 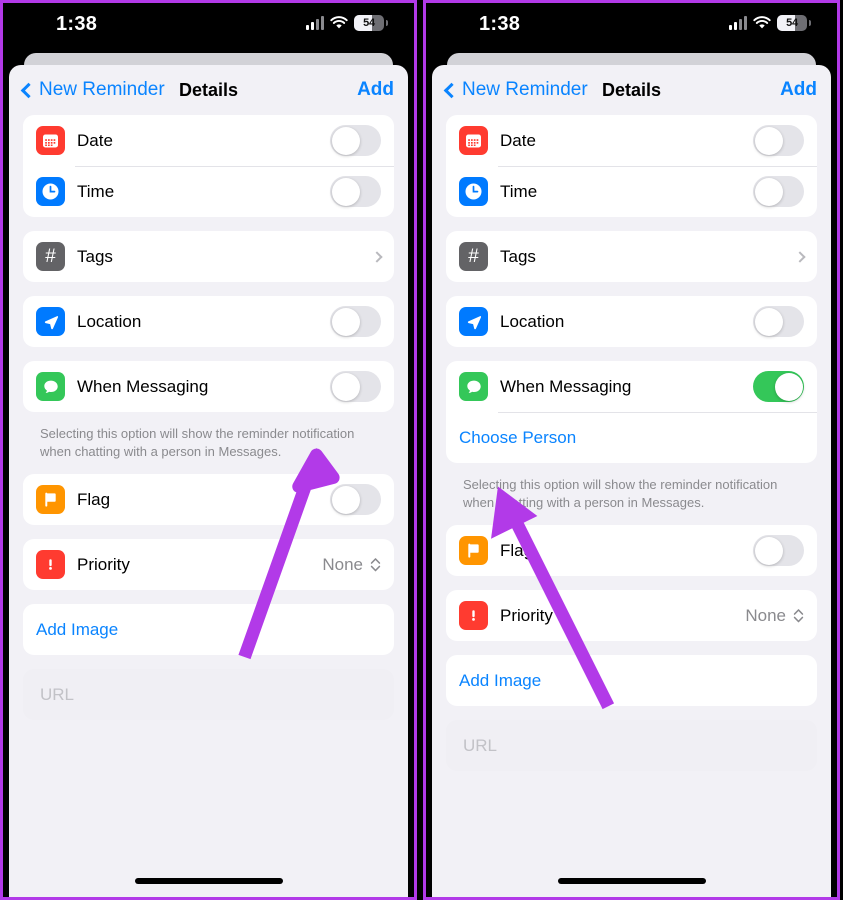 What do you see at coordinates (473, 551) in the screenshot?
I see `flag-icon` at bounding box center [473, 551].